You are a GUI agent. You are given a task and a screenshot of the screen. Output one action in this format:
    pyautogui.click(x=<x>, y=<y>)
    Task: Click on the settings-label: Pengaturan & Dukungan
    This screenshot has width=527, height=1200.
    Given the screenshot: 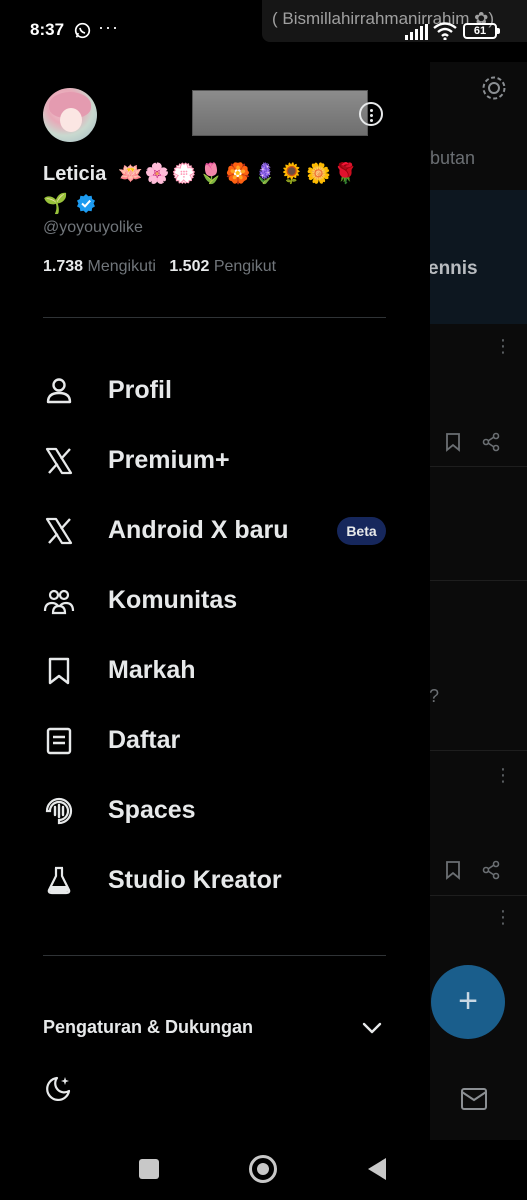 What is the action you would take?
    pyautogui.click(x=148, y=1027)
    